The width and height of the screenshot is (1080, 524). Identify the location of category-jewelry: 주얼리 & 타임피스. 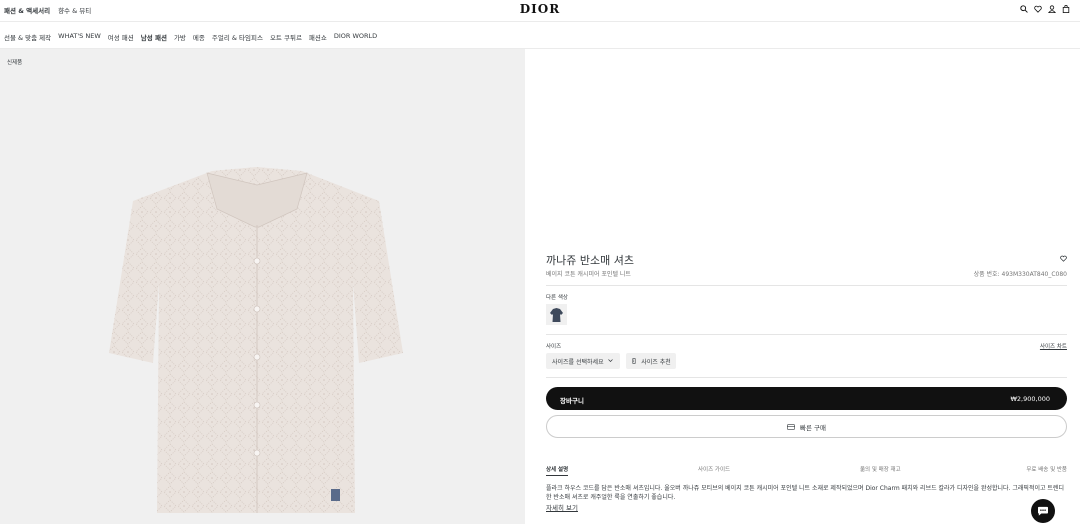
(237, 37).